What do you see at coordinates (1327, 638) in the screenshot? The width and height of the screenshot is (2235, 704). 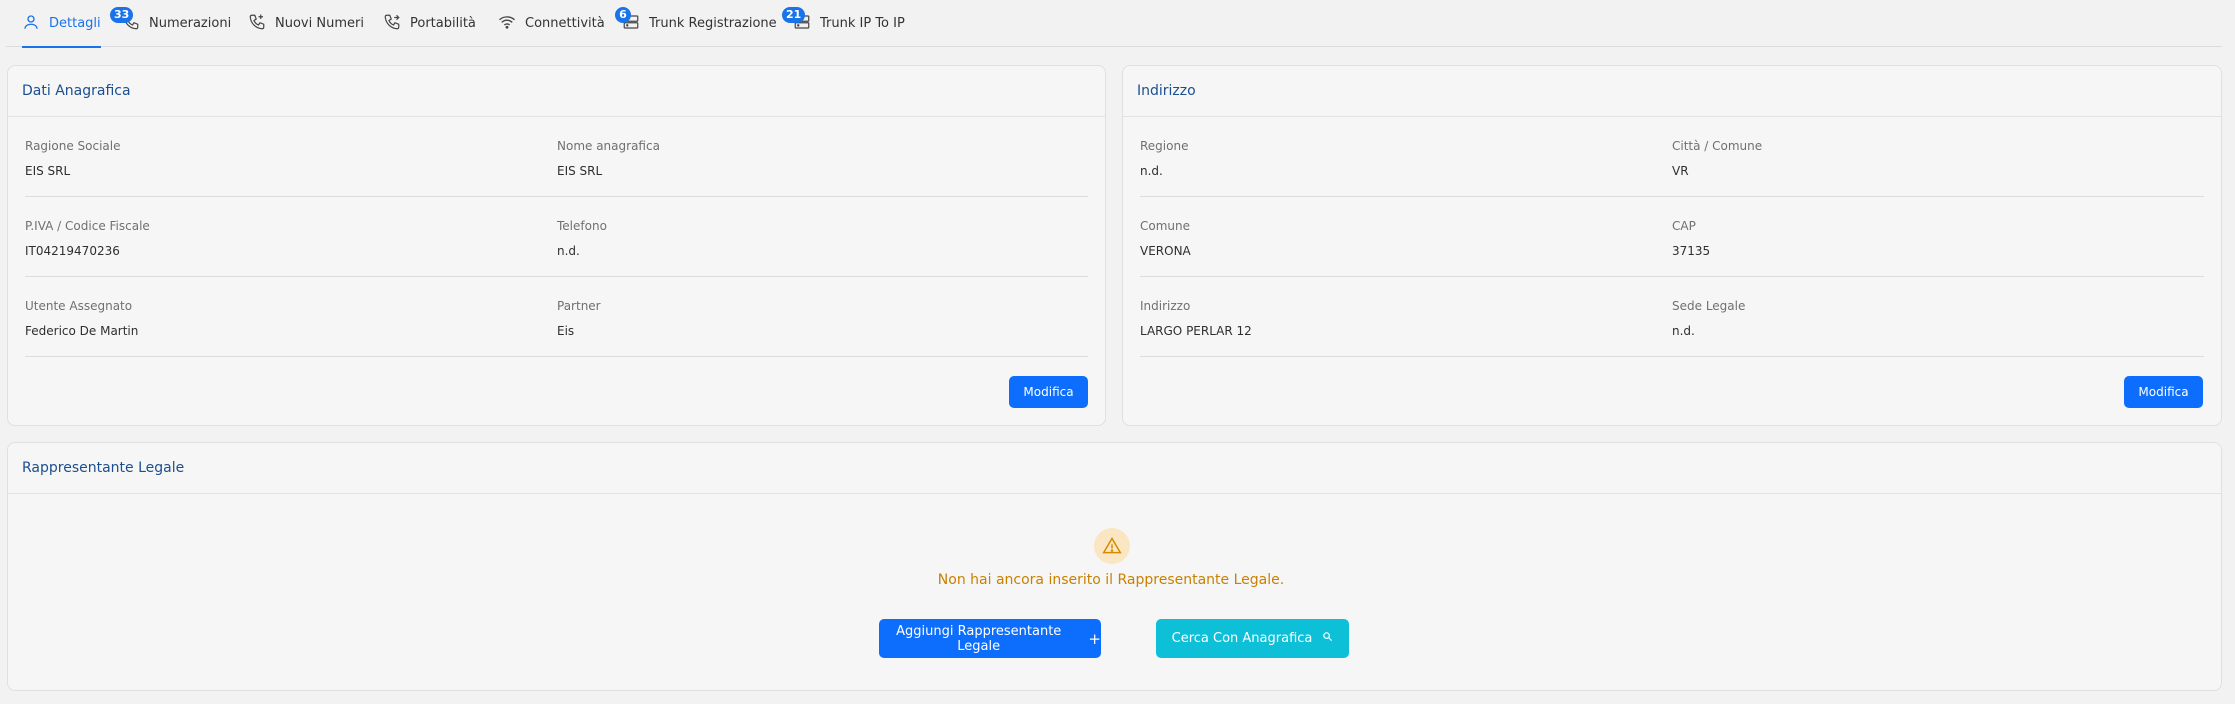 I see `search-icon` at bounding box center [1327, 638].